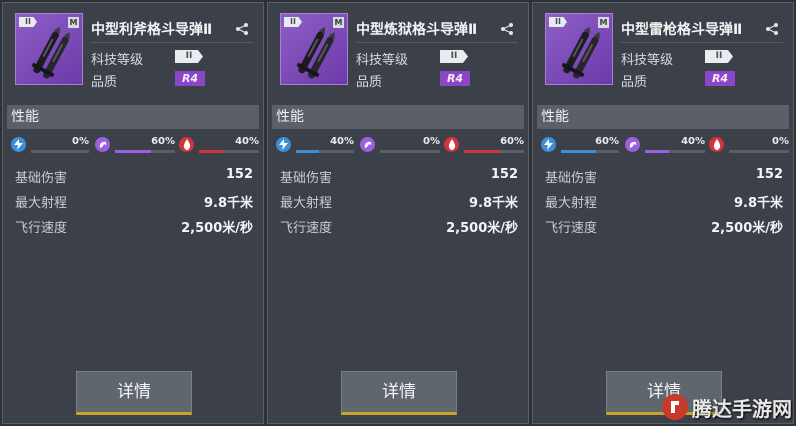  Describe the element at coordinates (780, 141) in the screenshot. I see `fire-percent: 0%` at that location.